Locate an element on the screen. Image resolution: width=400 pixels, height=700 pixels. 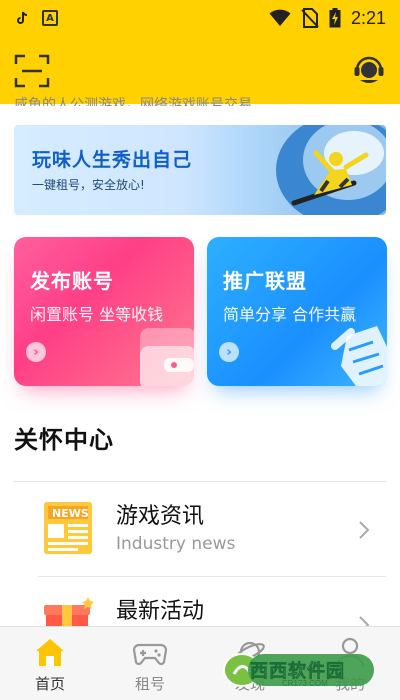
announcement-marquee: 咸鱼的人公测游戏。网络游戏账号交易 is located at coordinates (200, 98).